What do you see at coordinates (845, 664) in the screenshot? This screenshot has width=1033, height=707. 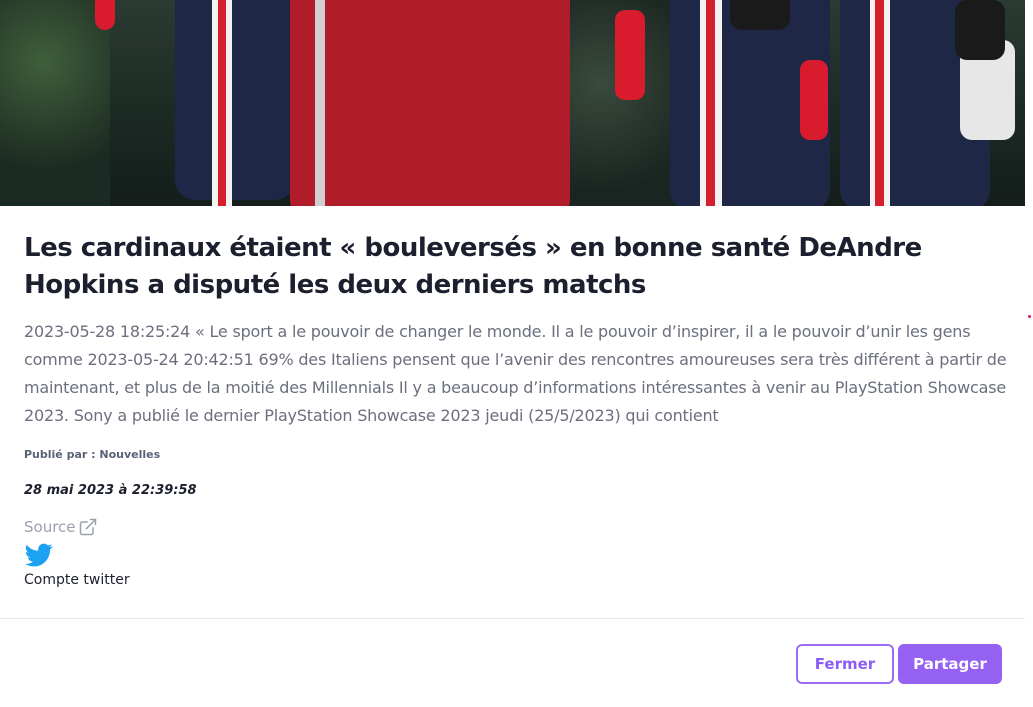 I see `close-button: Fermer` at bounding box center [845, 664].